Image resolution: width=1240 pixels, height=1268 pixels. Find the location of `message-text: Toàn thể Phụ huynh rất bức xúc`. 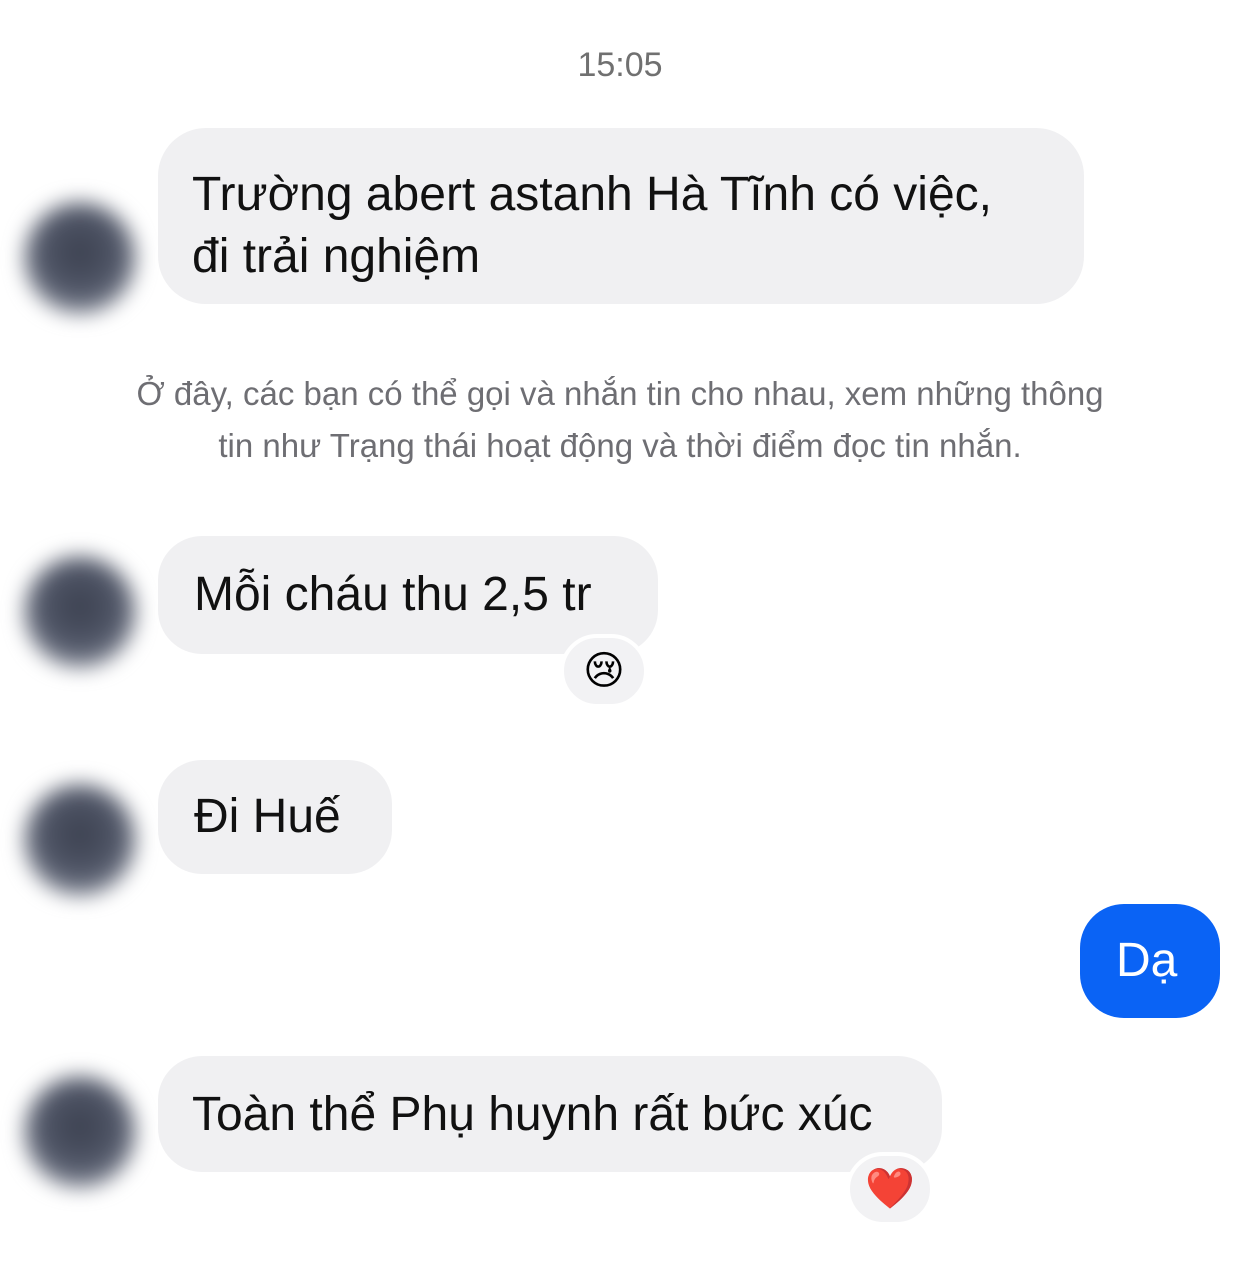

message-text: Toàn thể Phụ huynh rất bức xúc is located at coordinates (532, 1114).